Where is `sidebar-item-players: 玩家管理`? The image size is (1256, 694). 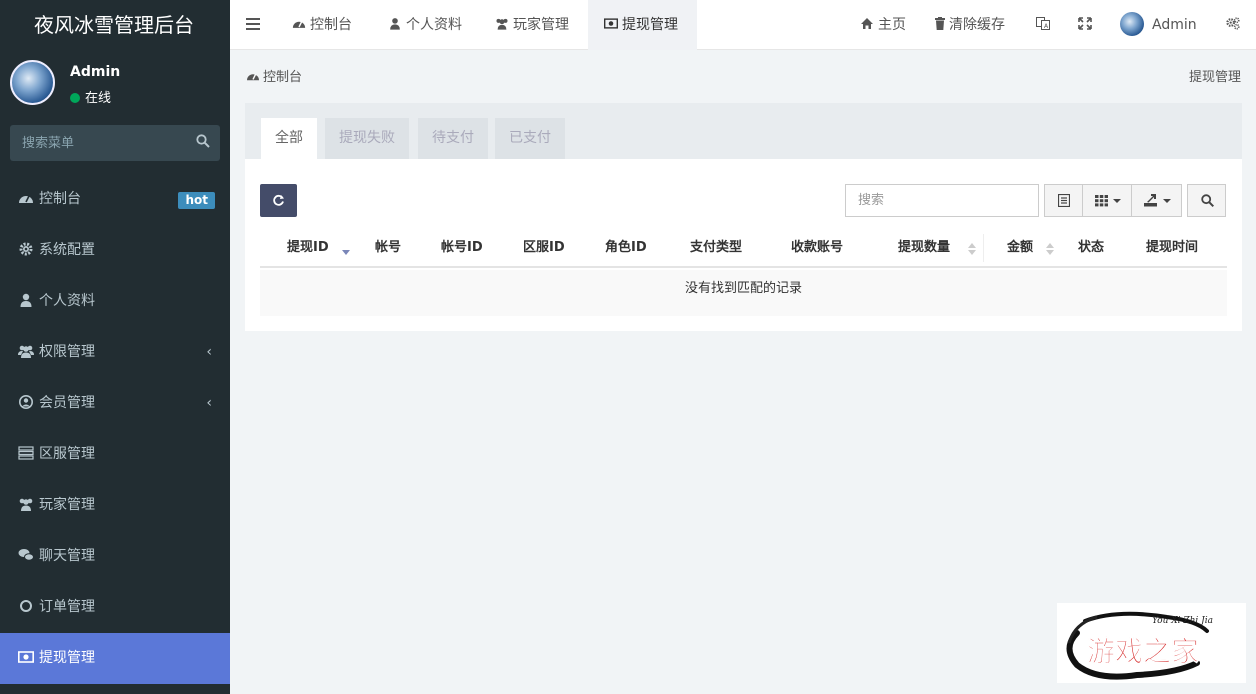
sidebar-item-players: 玩家管理 is located at coordinates (115, 505).